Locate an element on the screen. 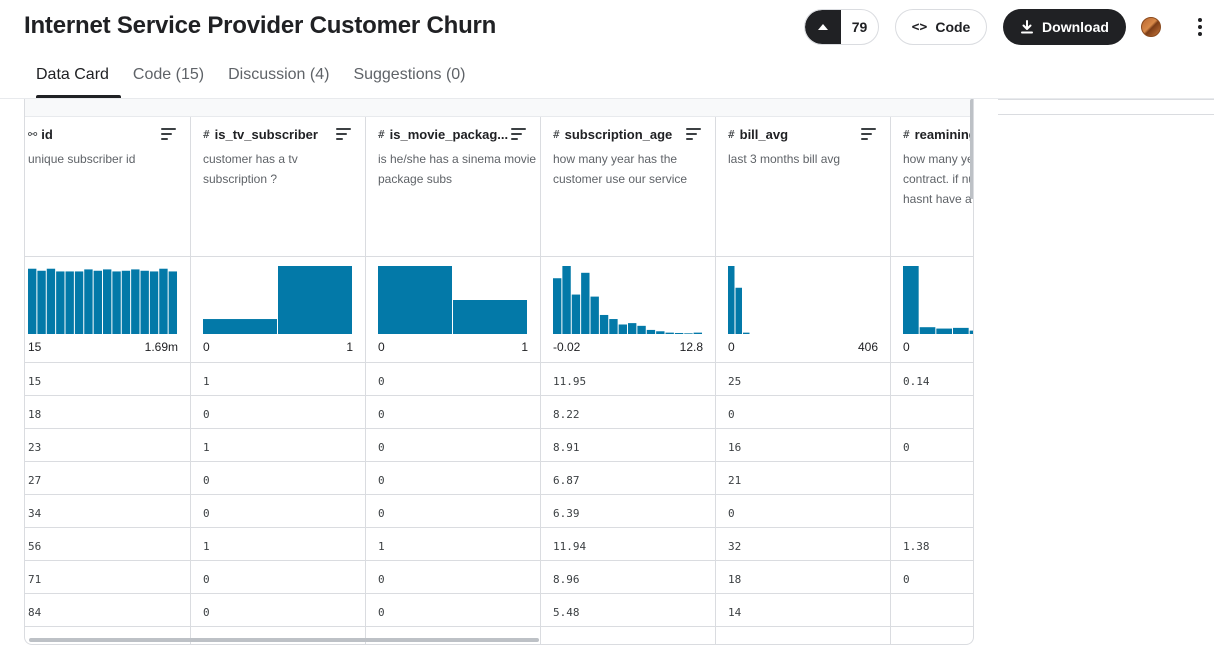  table-cell: 6.87 is located at coordinates (628, 478).